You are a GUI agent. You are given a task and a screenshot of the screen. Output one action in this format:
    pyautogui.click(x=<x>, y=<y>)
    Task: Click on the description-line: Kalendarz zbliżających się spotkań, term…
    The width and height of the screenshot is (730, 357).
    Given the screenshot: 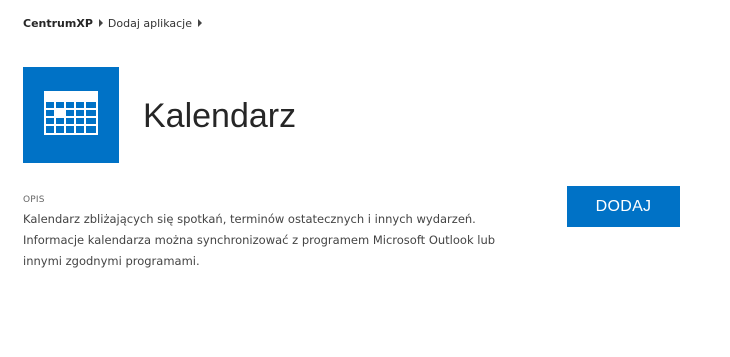 What is the action you would take?
    pyautogui.click(x=249, y=219)
    